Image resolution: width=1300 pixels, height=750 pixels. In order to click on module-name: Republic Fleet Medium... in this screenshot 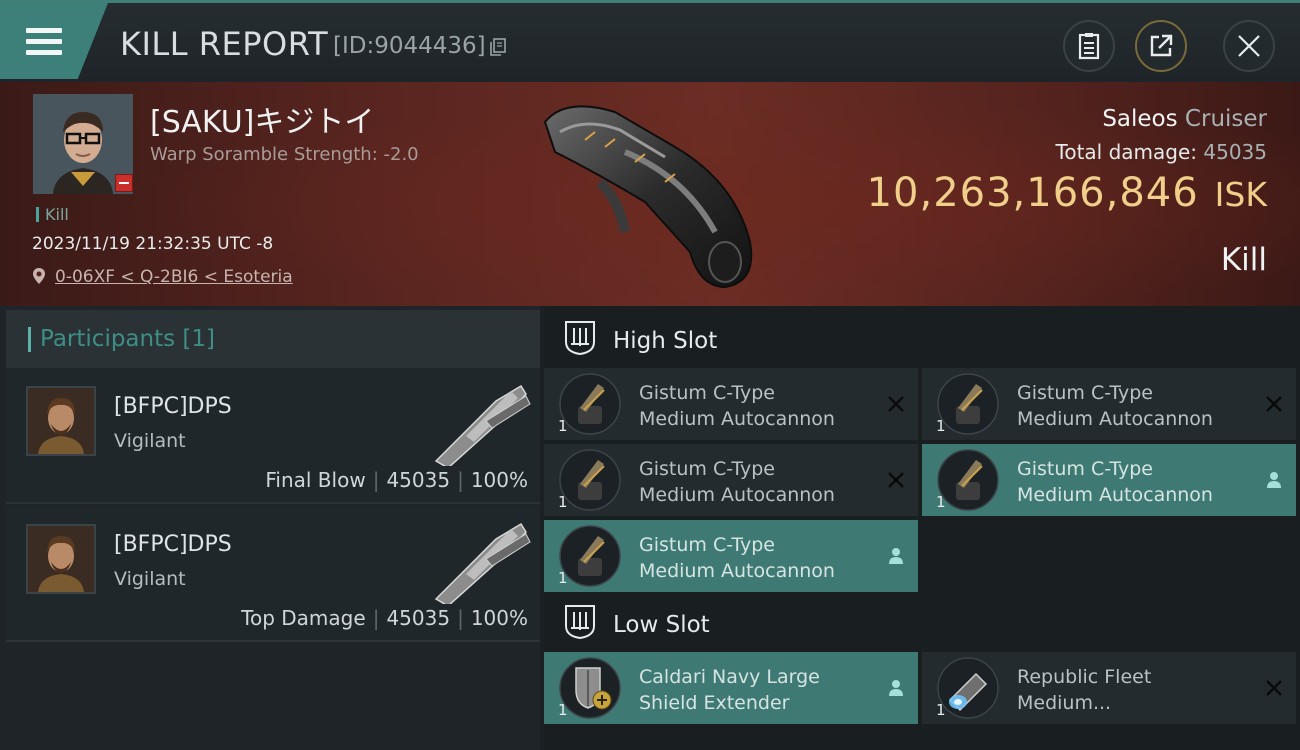, I will do `click(1084, 690)`.